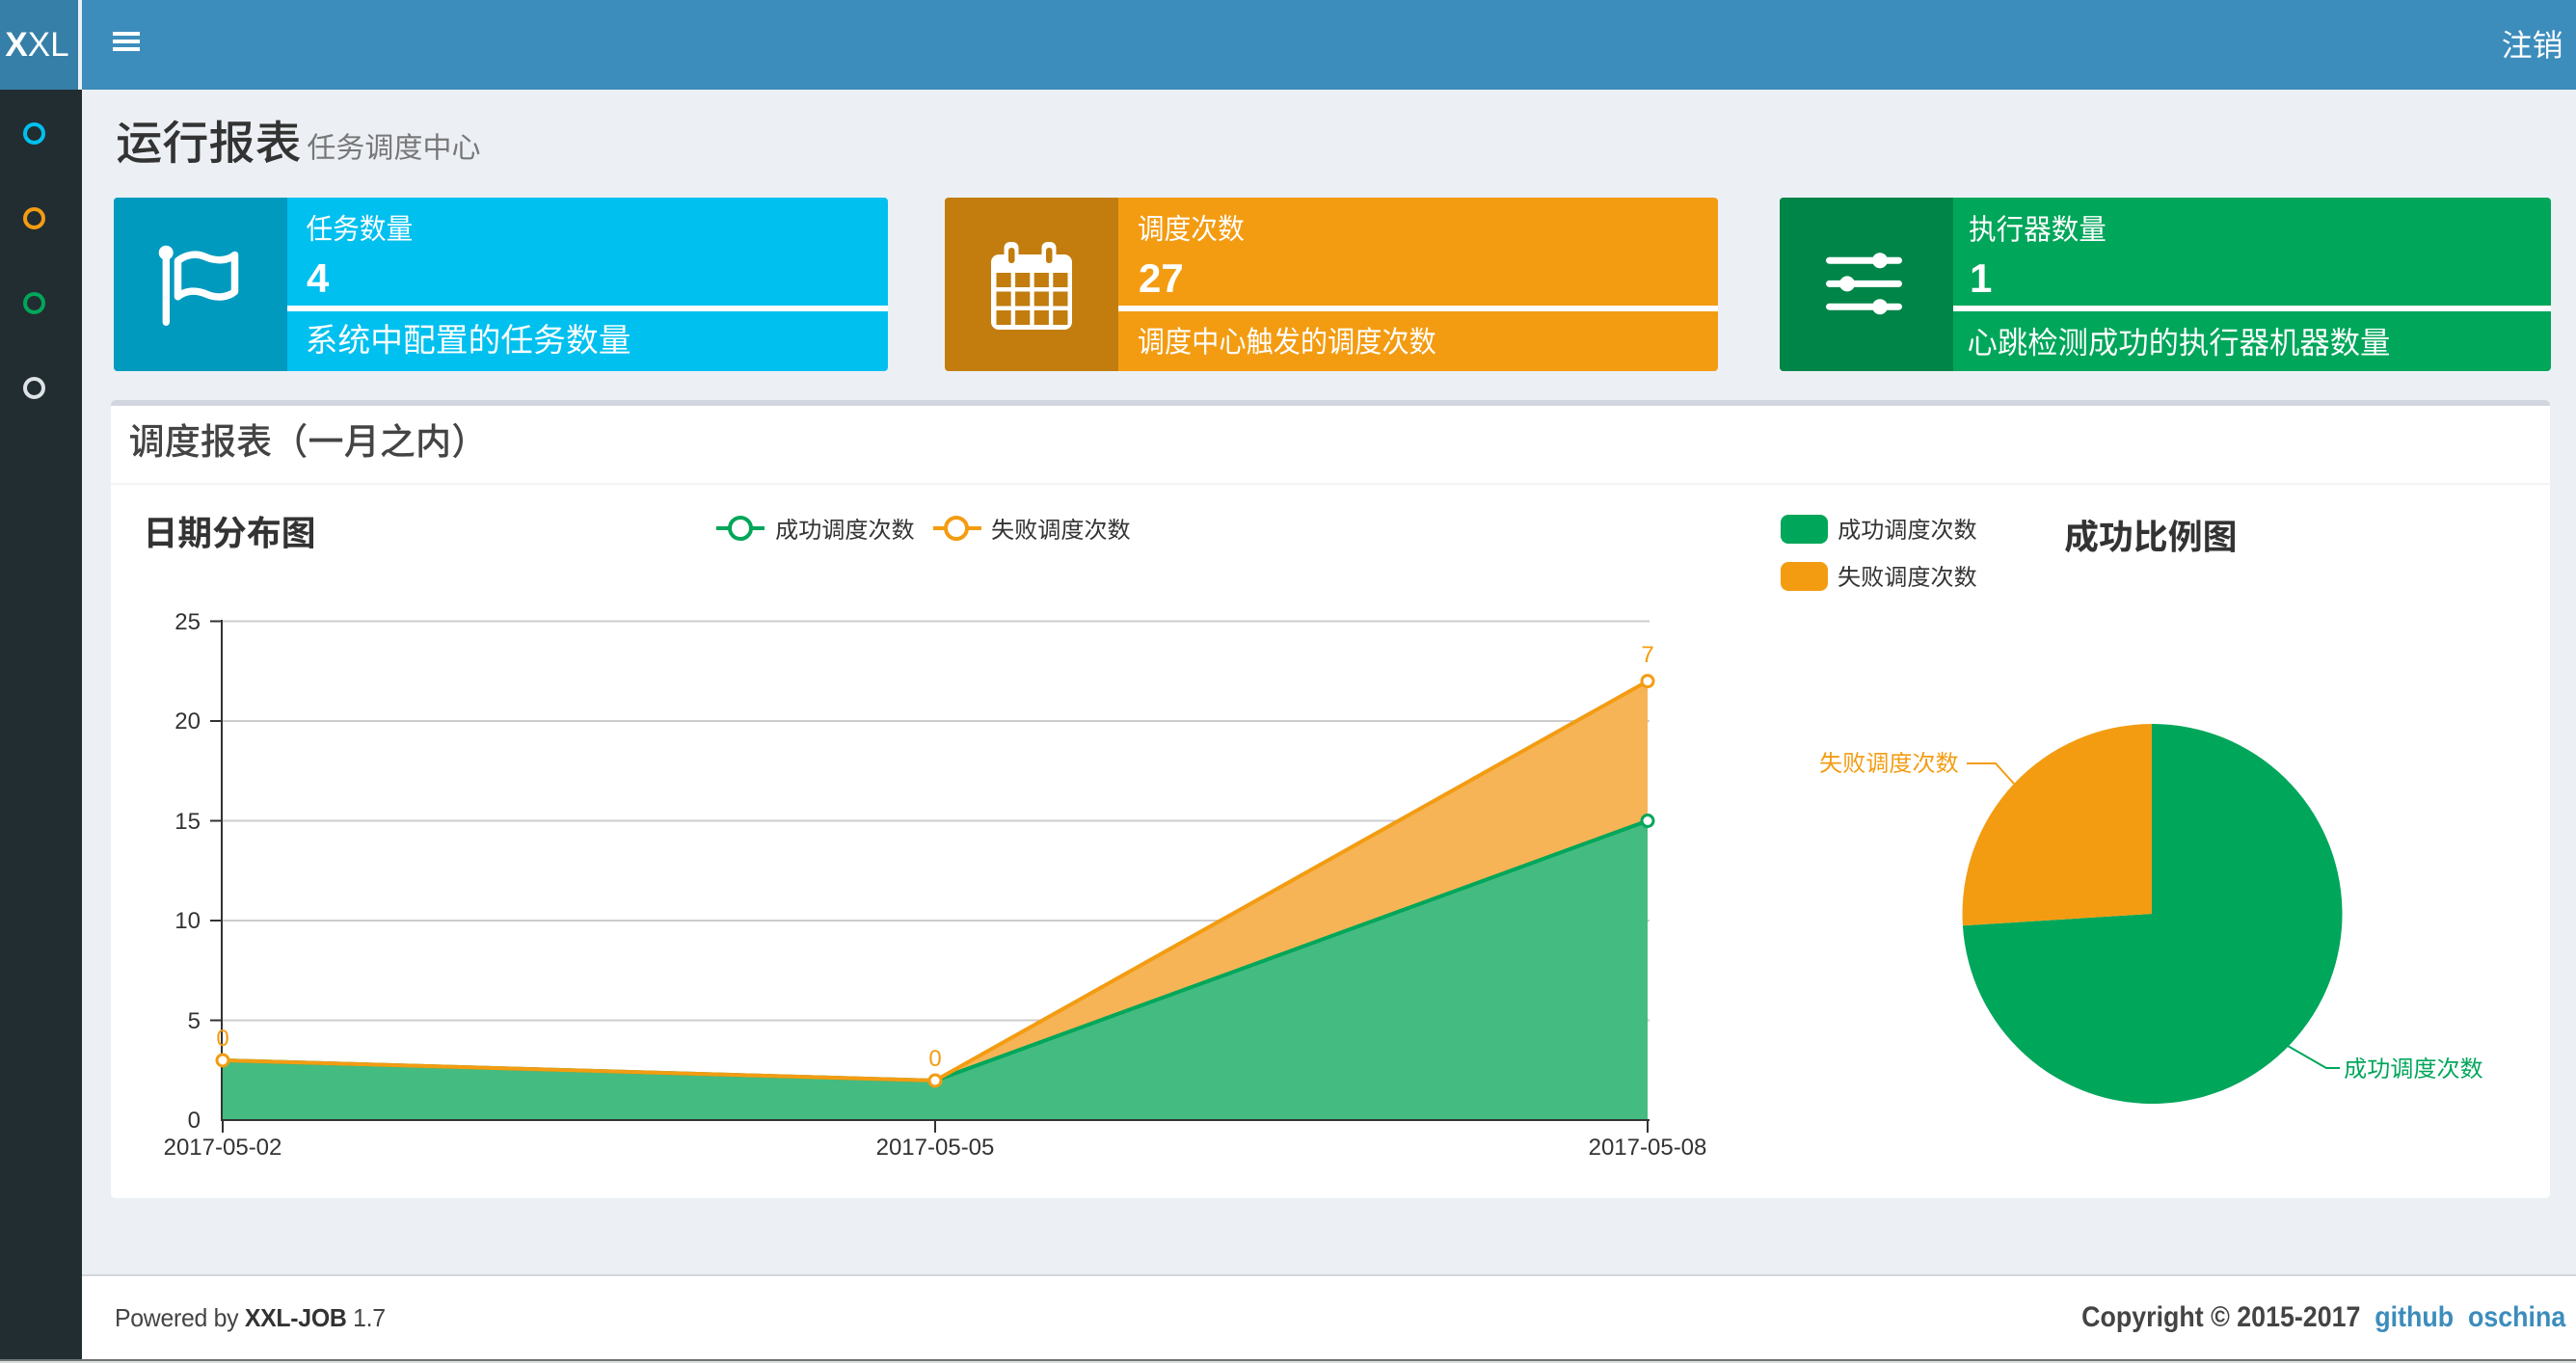 The height and width of the screenshot is (1363, 2576). What do you see at coordinates (188, 822) in the screenshot?
I see `svg-text: 15` at bounding box center [188, 822].